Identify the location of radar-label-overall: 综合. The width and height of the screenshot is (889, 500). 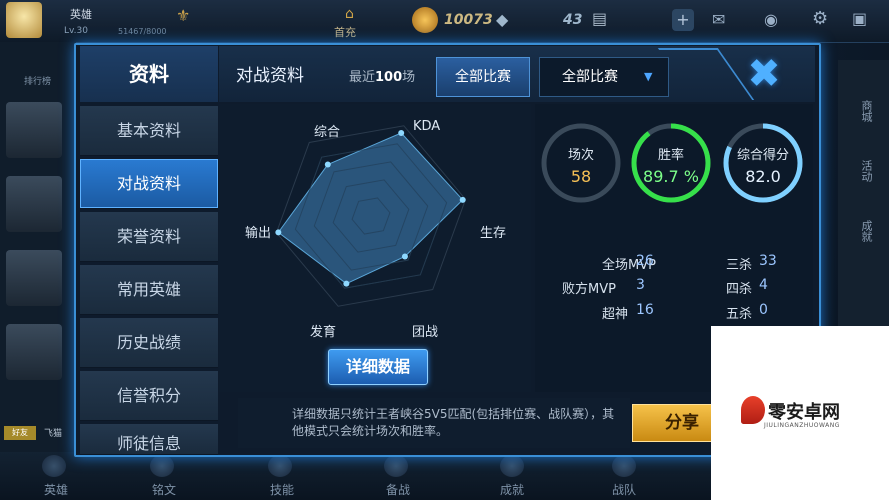
(327, 132).